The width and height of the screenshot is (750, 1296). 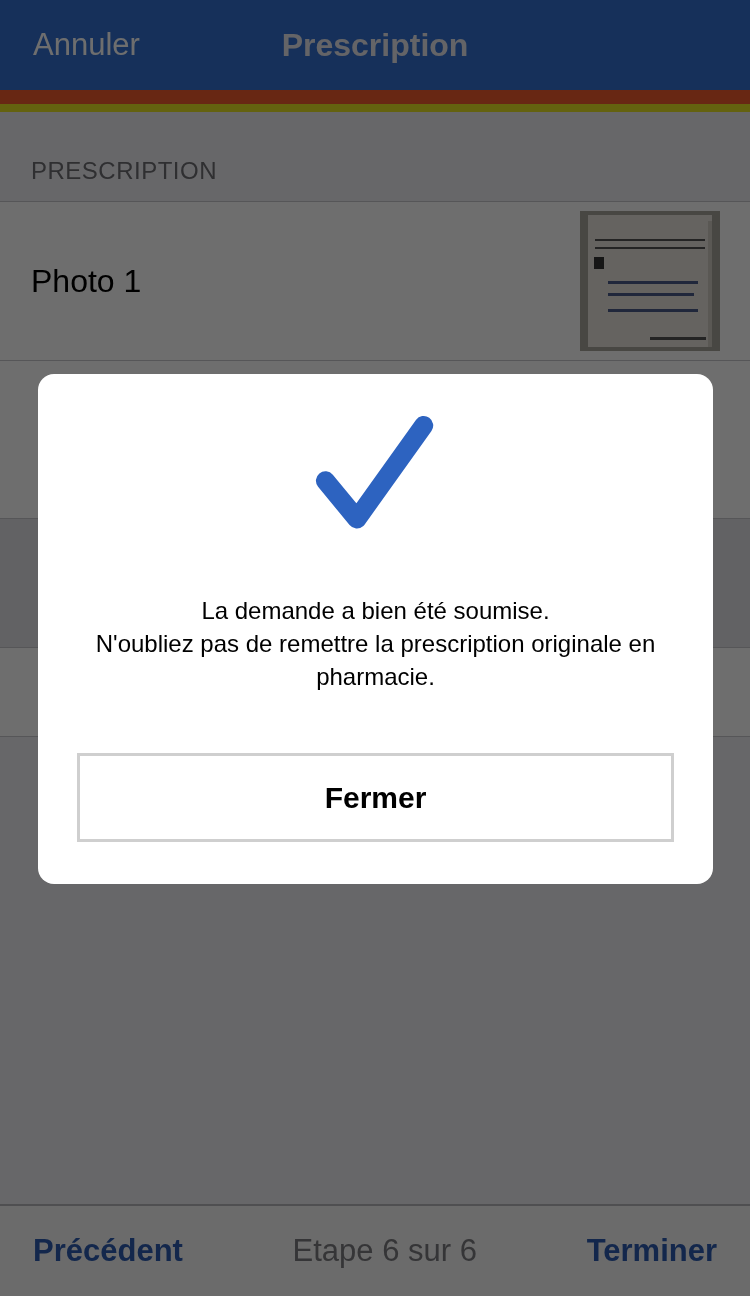 What do you see at coordinates (375, 611) in the screenshot?
I see `dialog-message: La demande a bien été soumise.` at bounding box center [375, 611].